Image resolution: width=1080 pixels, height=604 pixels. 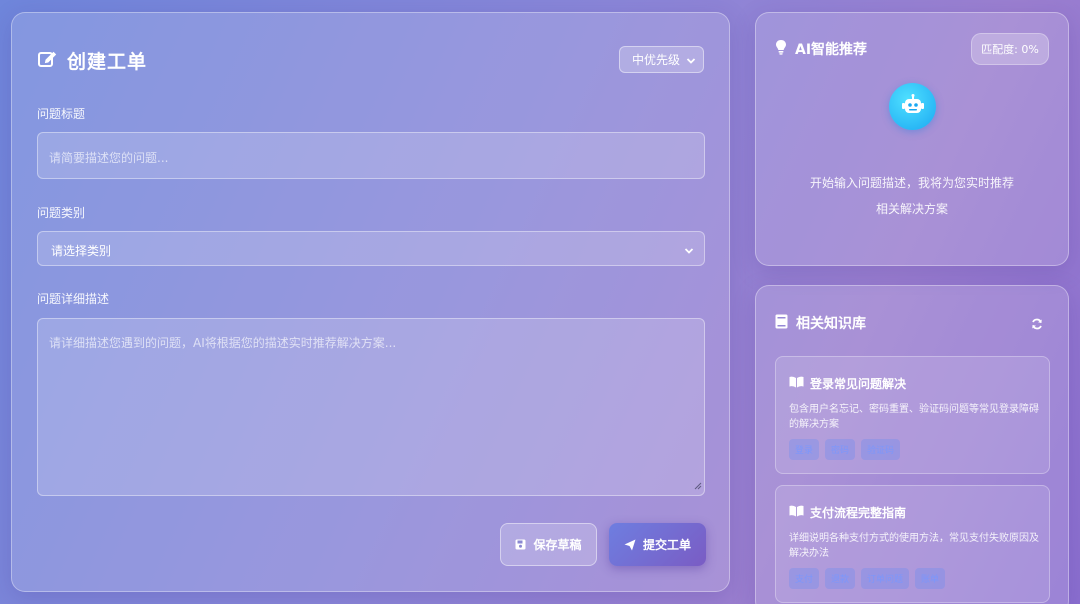 I want to click on form-header: 创建工单, so click(x=92, y=60).